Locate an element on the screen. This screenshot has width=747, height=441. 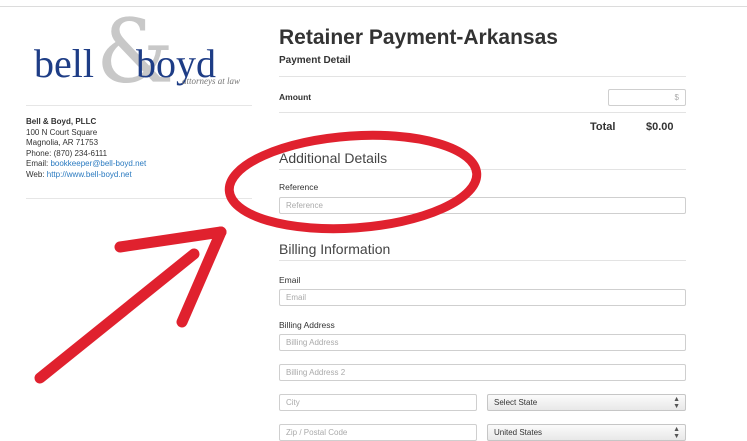
zip-input: Zip / Postal Code is located at coordinates (378, 432).